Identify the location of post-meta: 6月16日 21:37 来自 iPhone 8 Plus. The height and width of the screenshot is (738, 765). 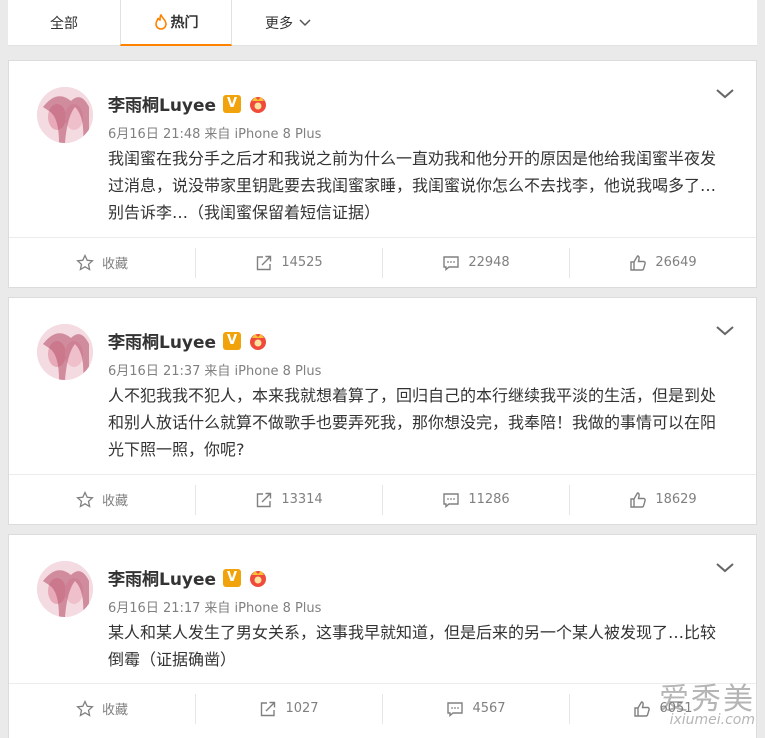
(216, 369).